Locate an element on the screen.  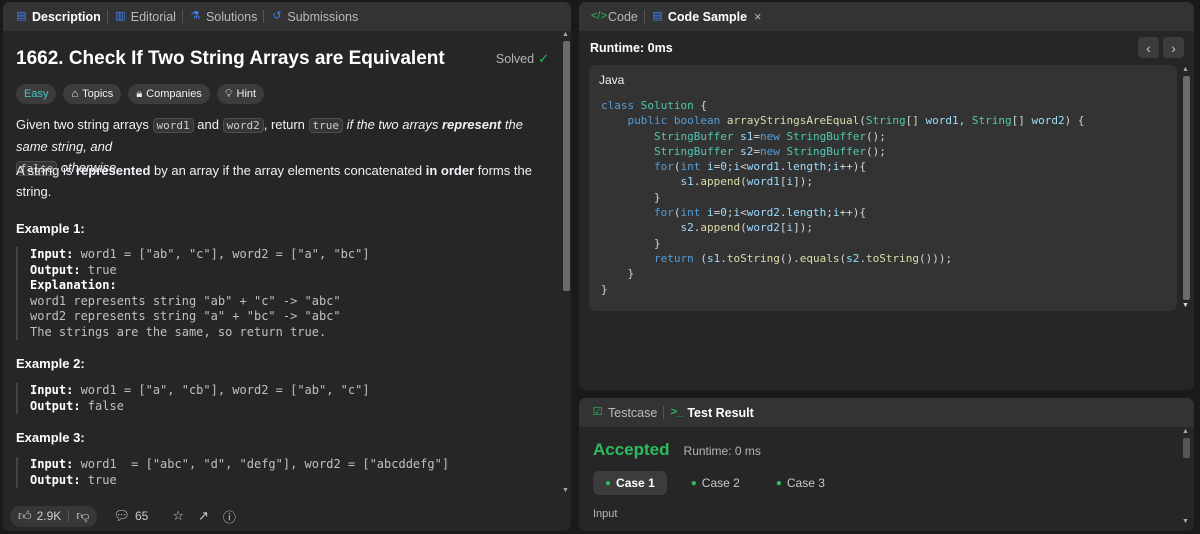
terminal-icon: >_ is located at coordinates (677, 412).